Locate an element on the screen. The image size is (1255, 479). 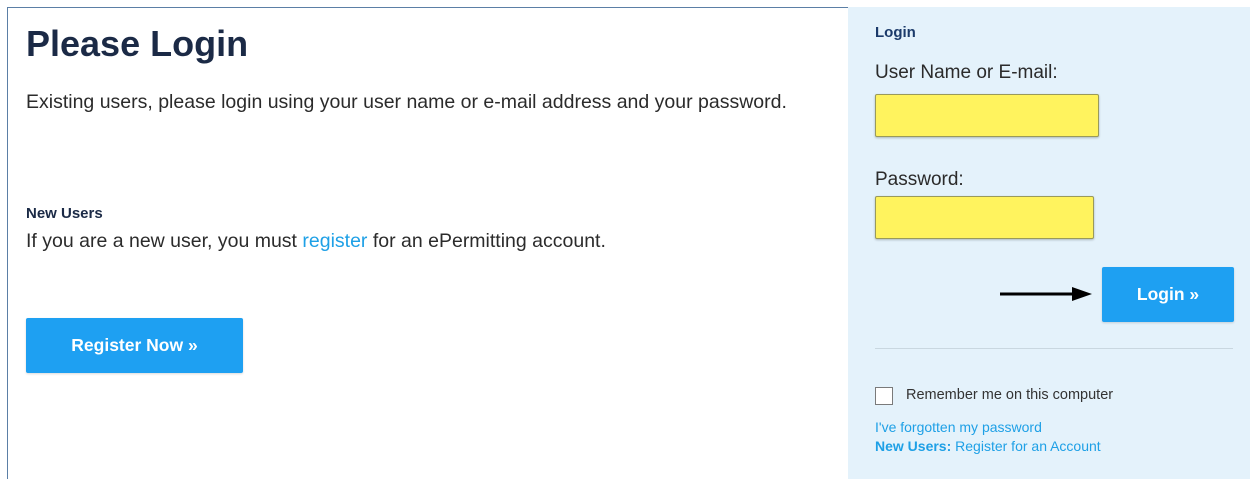
register-link: register is located at coordinates (334, 241).